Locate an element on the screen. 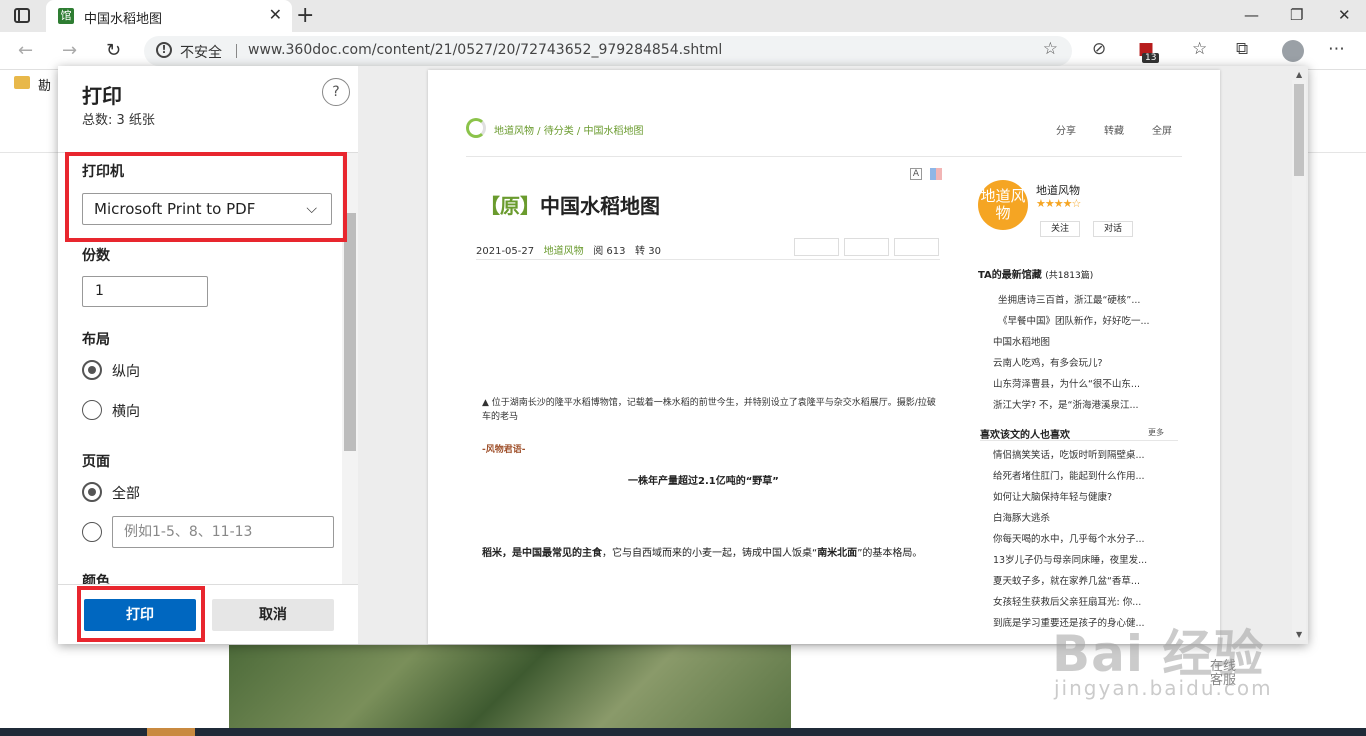  extension-icon: ⊘ is located at coordinates (1099, 49).